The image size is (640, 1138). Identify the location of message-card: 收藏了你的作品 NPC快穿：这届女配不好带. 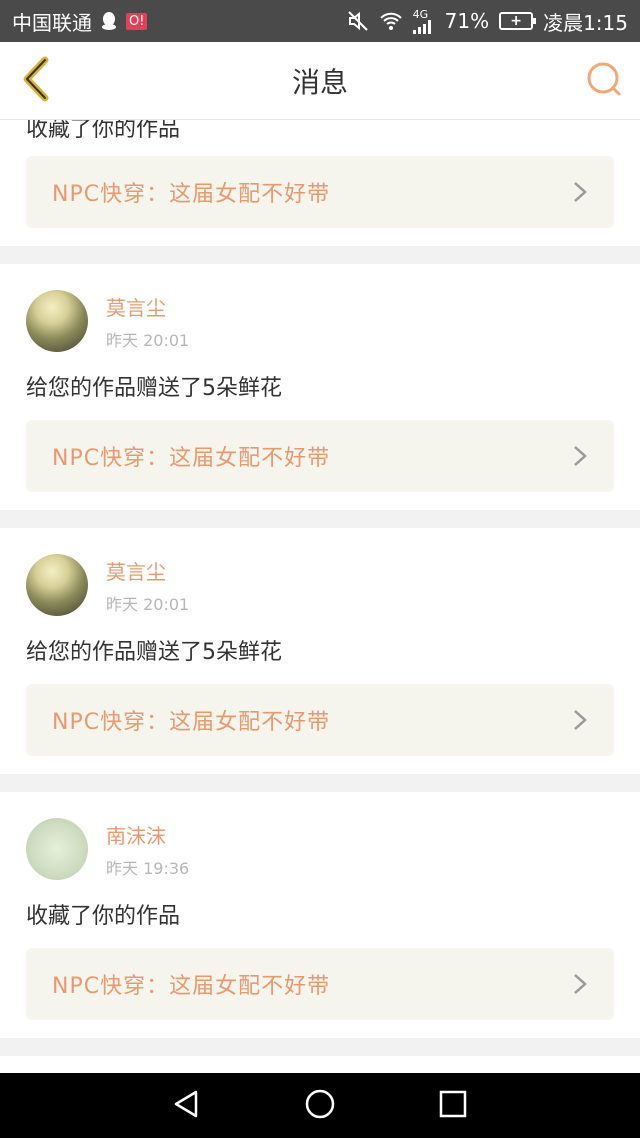
(320, 183).